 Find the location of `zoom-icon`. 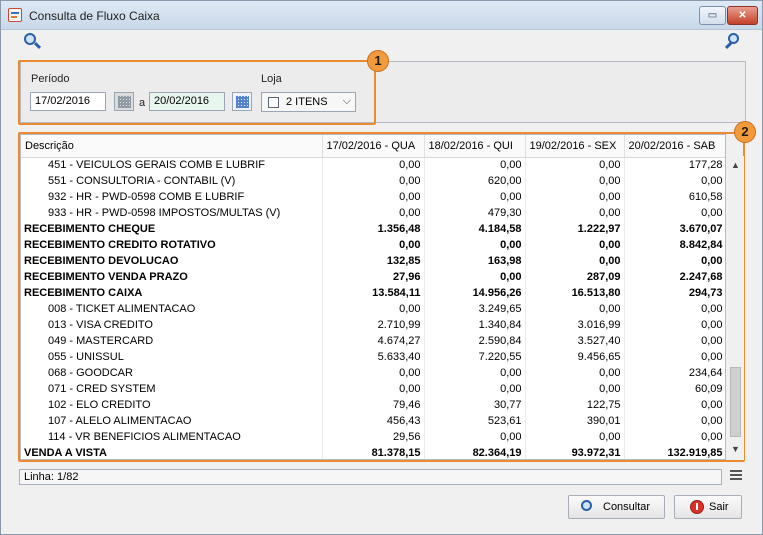

zoom-icon is located at coordinates (733, 41).